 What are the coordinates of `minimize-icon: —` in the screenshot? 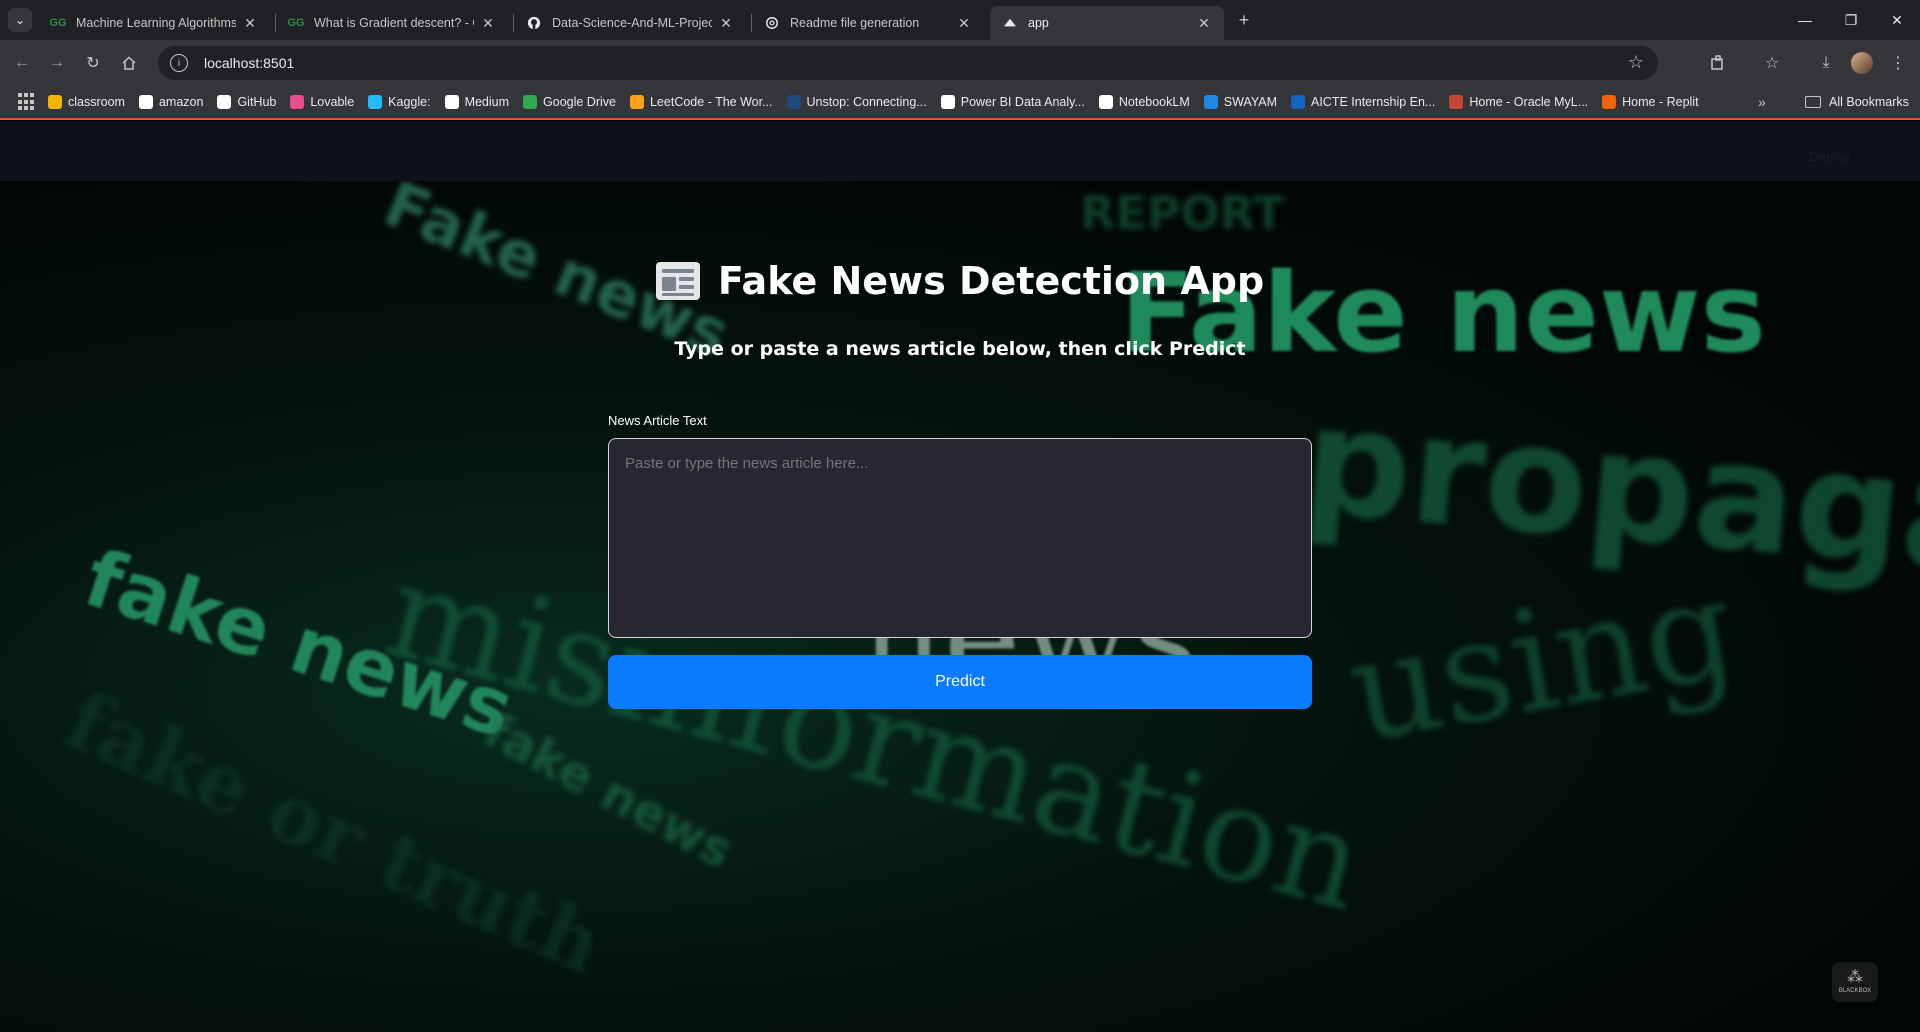 It's located at (1805, 20).